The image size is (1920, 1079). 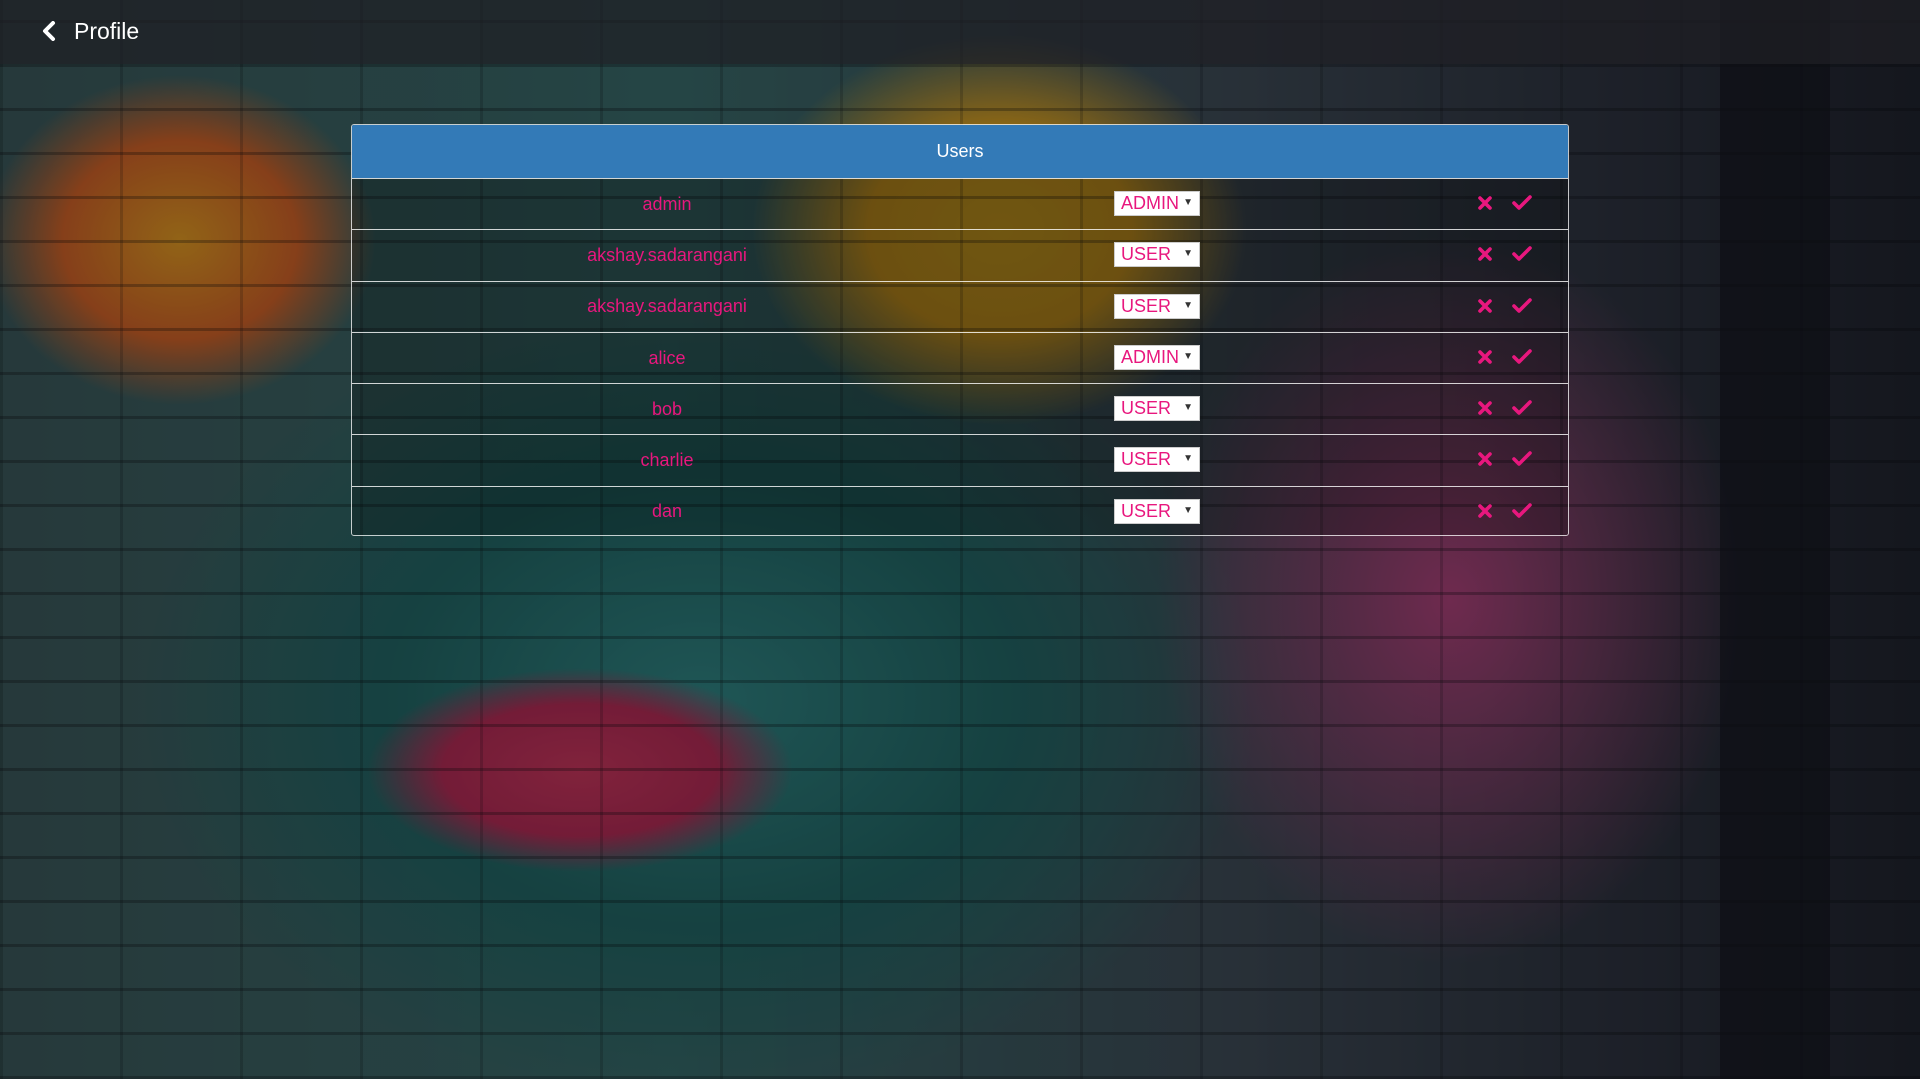 What do you see at coordinates (960, 510) in the screenshot?
I see `table-row: dan USER ▼` at bounding box center [960, 510].